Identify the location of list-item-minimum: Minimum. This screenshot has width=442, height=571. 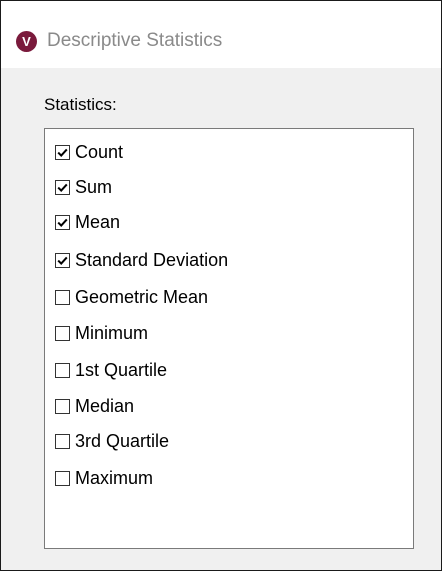
(101, 333).